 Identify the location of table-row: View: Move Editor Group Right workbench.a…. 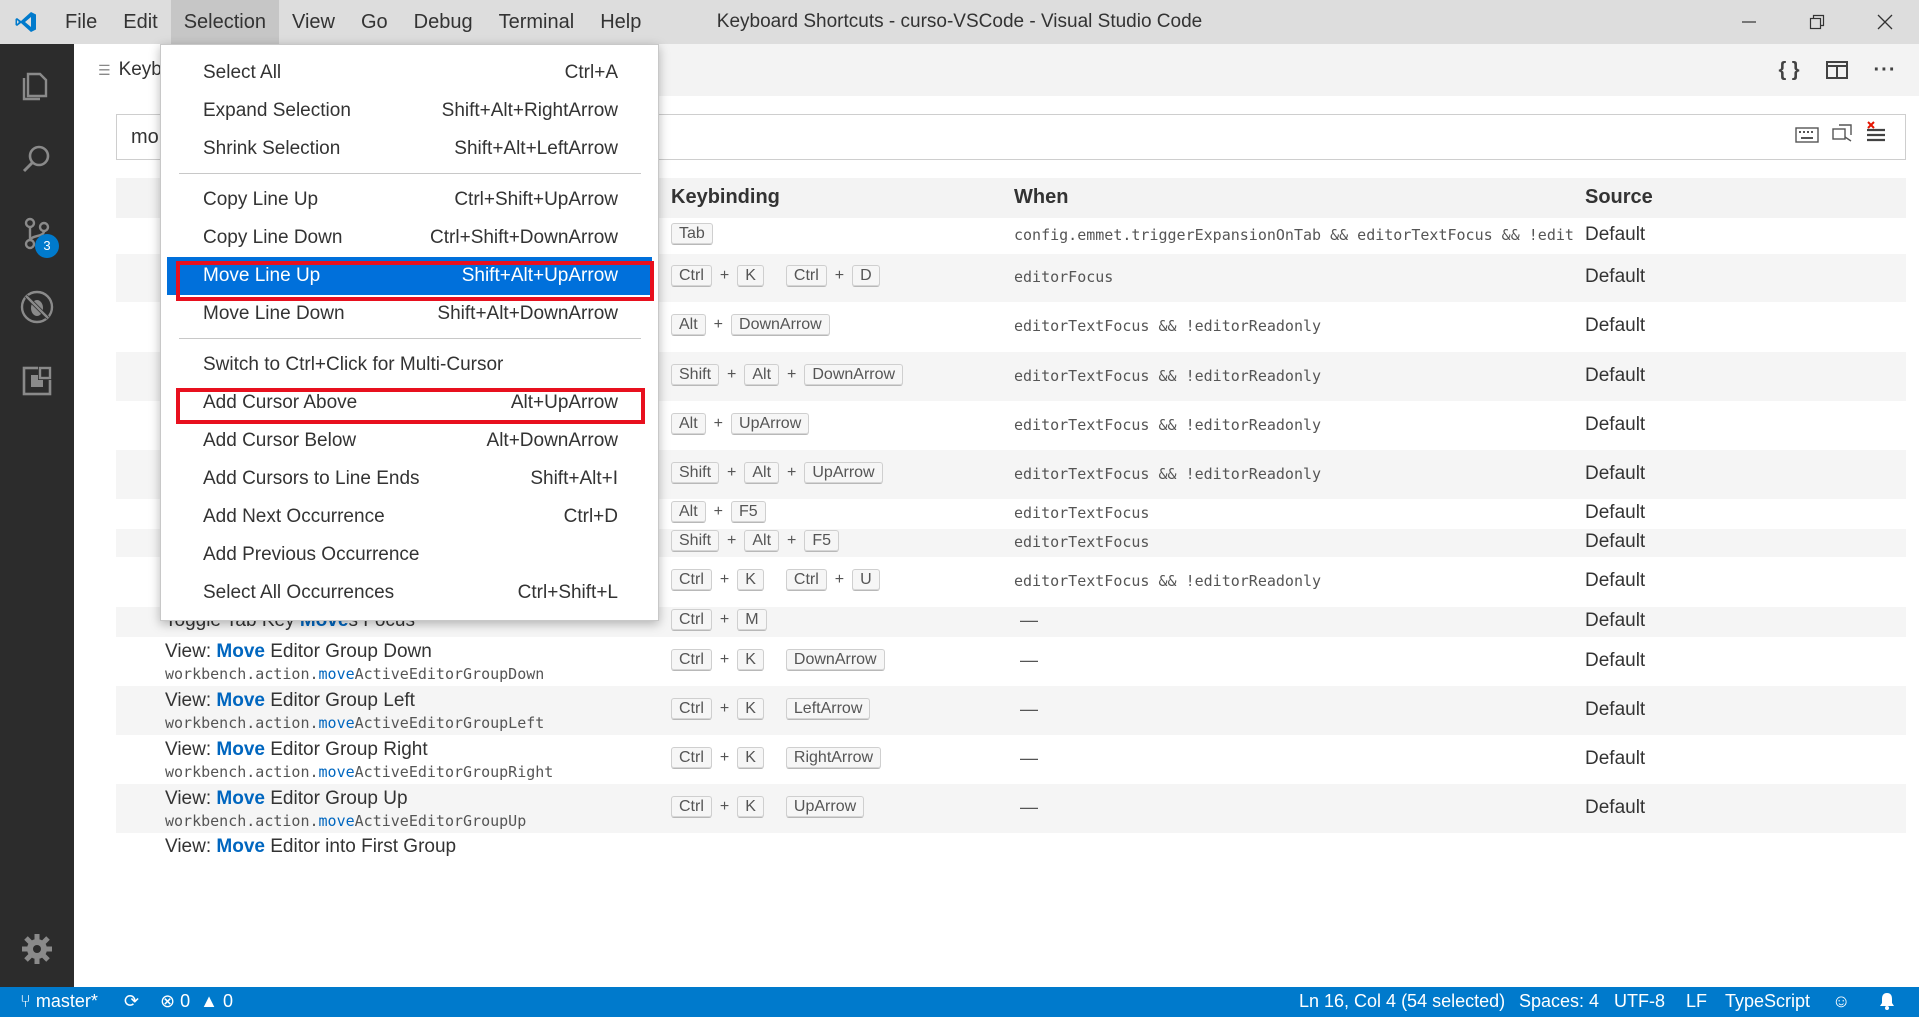
(1011, 759).